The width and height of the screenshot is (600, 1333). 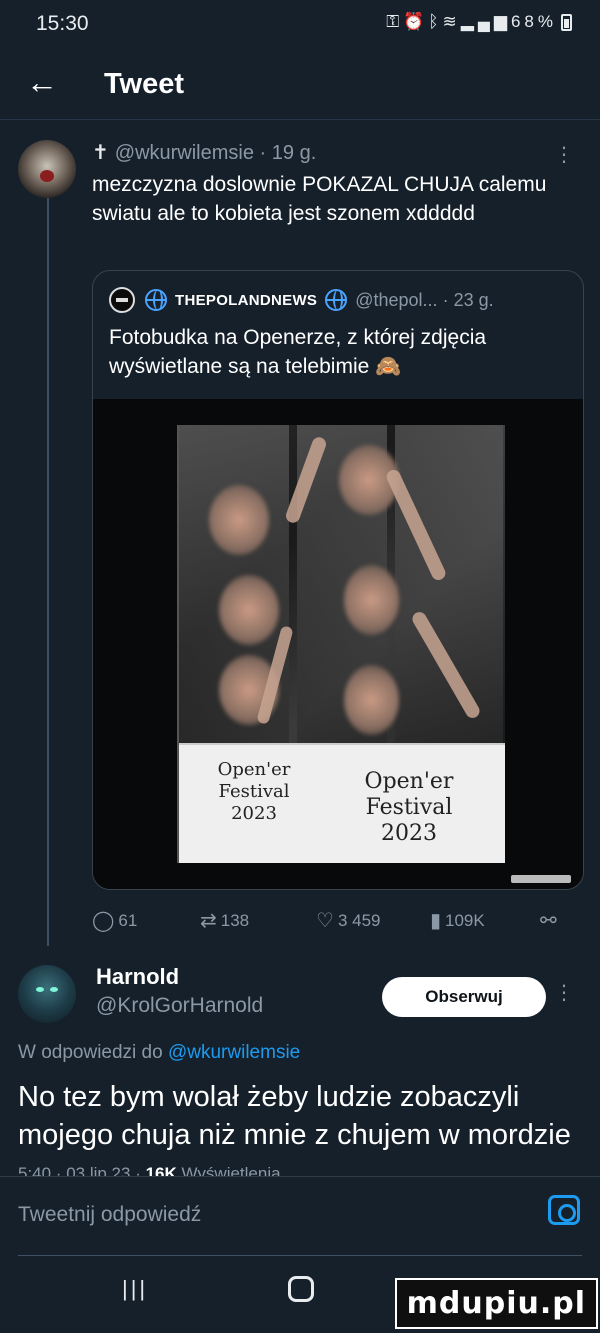 I want to click on reply-icon: ◯, so click(x=103, y=921).